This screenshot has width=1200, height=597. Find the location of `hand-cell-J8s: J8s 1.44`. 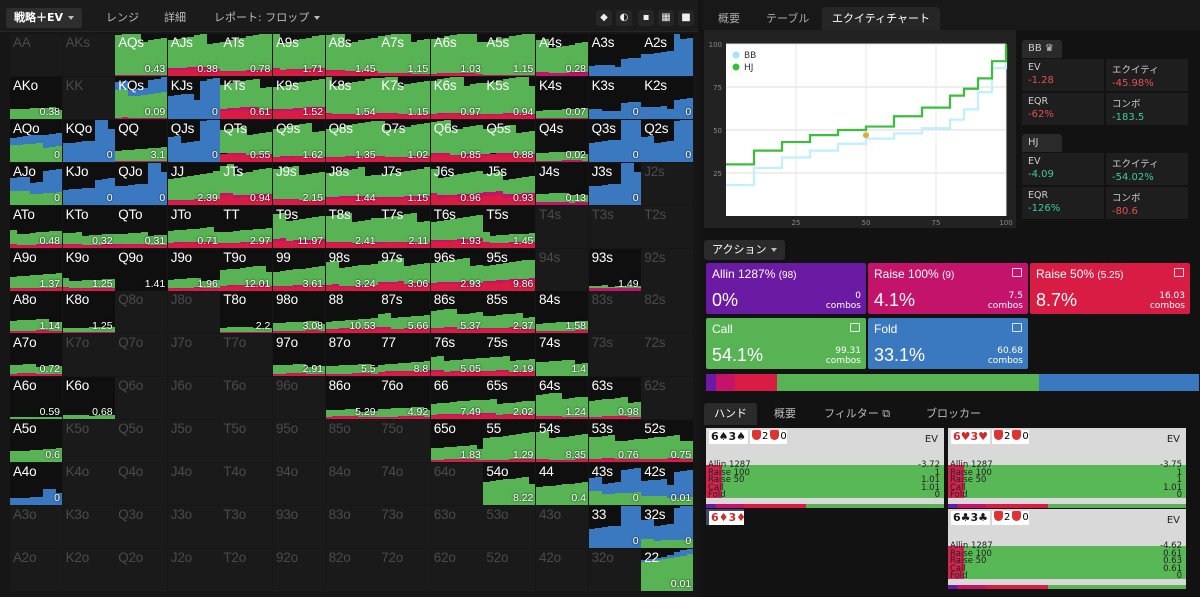

hand-cell-J8s: J8s 1.44 is located at coordinates (351, 183).